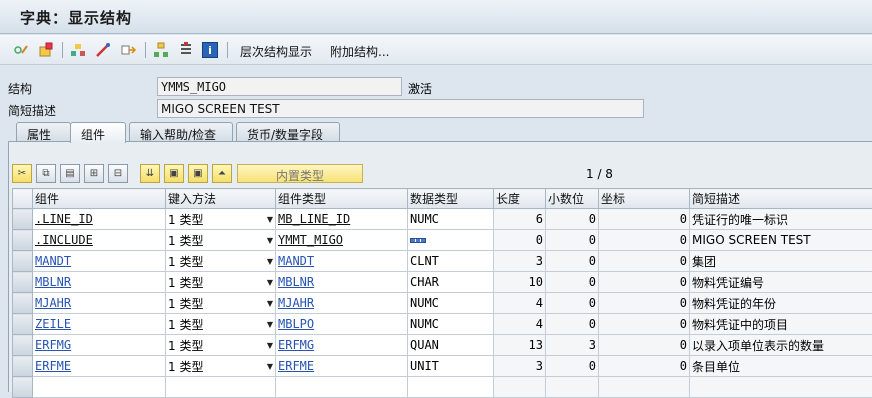 This screenshot has width=872, height=398. Describe the element at coordinates (781, 282) in the screenshot. I see `short-desc-cell: 物料凭证编号` at that location.